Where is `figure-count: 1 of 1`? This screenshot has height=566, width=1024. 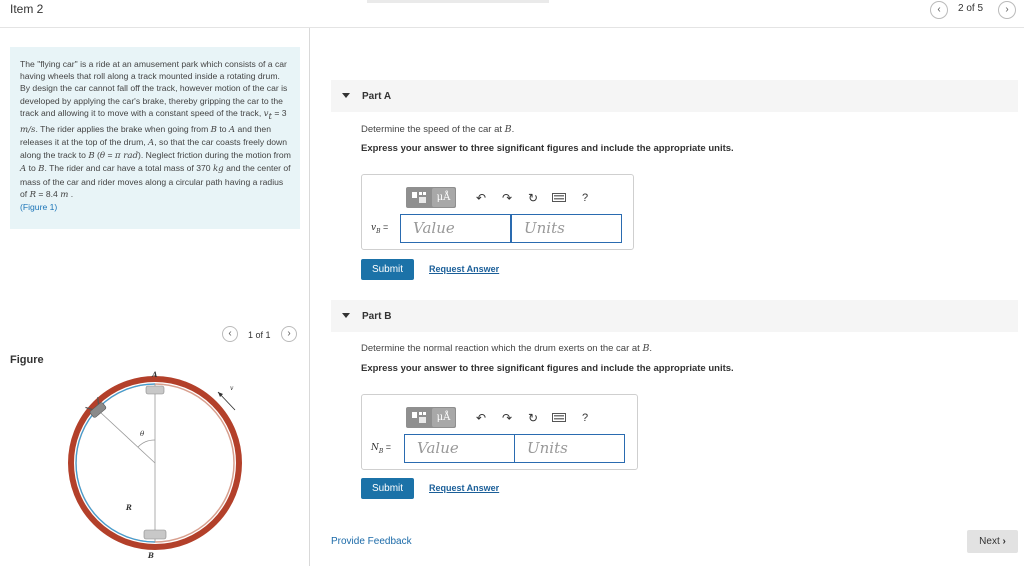 figure-count: 1 of 1 is located at coordinates (259, 335).